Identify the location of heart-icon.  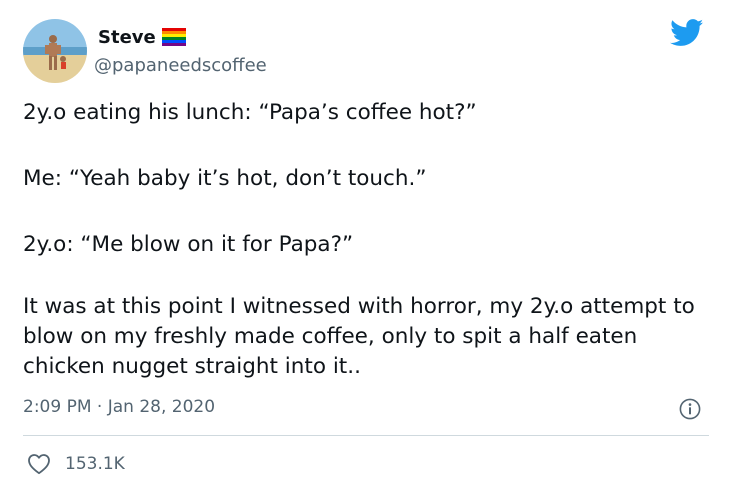
(39, 464).